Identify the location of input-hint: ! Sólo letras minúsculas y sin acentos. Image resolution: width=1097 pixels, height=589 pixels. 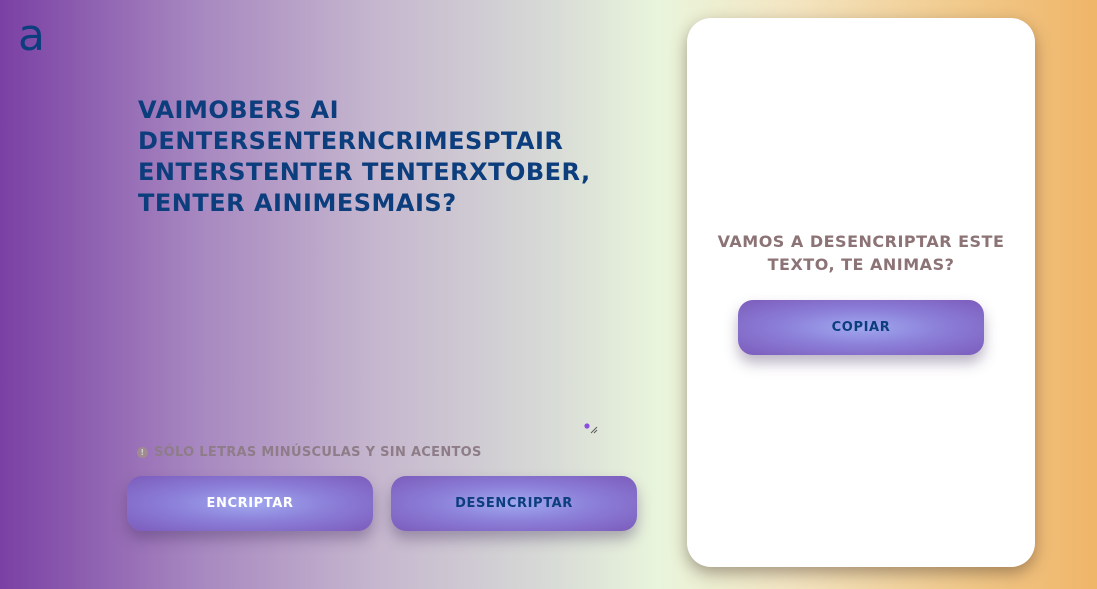
(309, 452).